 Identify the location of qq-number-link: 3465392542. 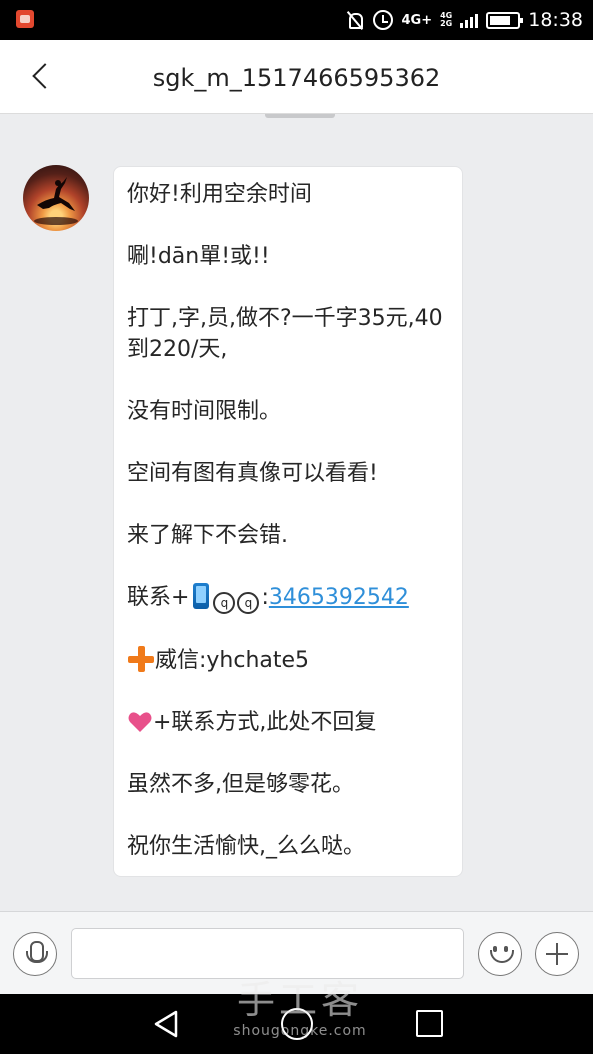
(339, 597).